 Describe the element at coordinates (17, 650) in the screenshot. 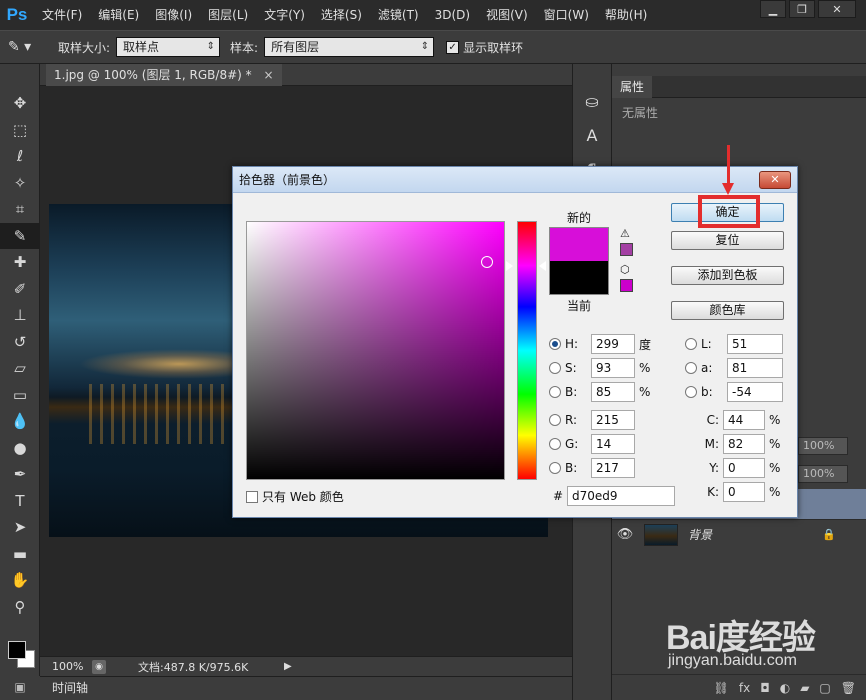

I see `foreground-color-swatch` at that location.